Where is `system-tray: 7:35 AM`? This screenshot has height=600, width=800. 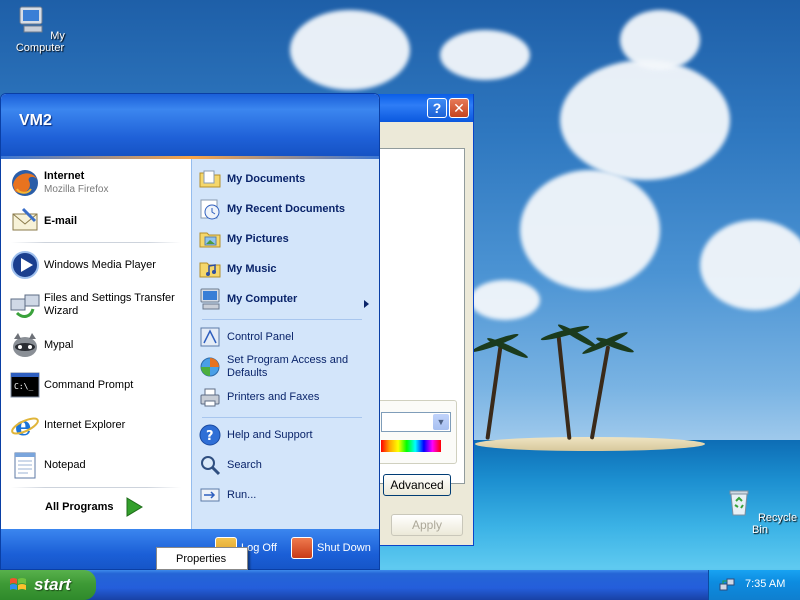
system-tray: 7:35 AM is located at coordinates (754, 585).